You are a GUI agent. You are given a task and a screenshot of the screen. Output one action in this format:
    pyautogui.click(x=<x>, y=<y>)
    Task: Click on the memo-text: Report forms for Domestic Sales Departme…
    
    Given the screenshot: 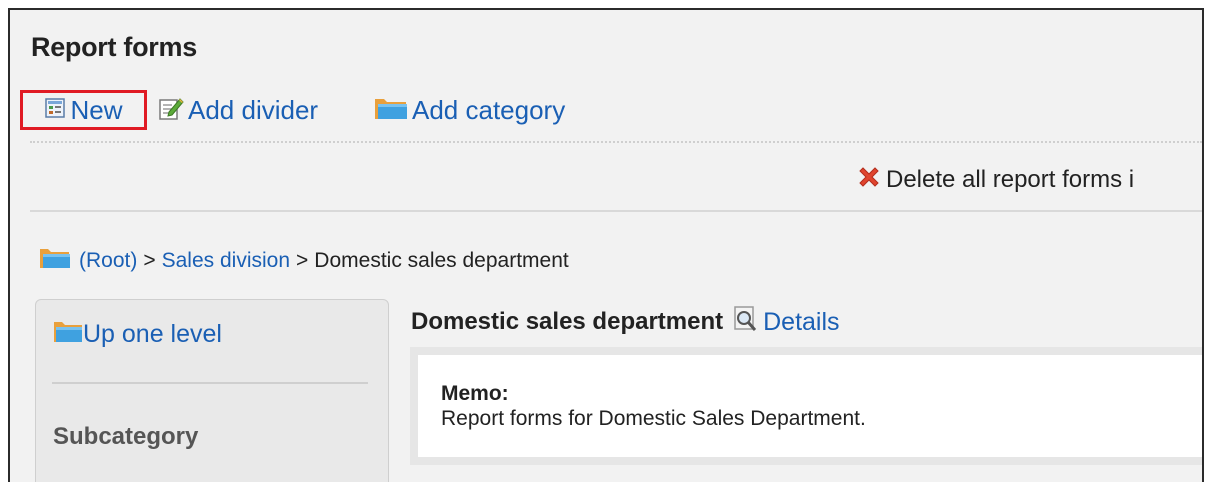 What is the action you would take?
    pyautogui.click(x=653, y=418)
    